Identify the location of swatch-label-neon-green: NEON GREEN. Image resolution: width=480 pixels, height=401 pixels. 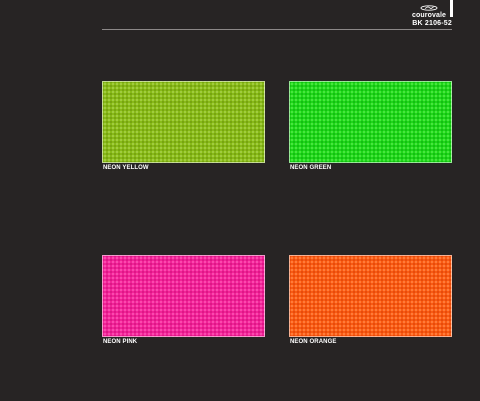
(311, 168).